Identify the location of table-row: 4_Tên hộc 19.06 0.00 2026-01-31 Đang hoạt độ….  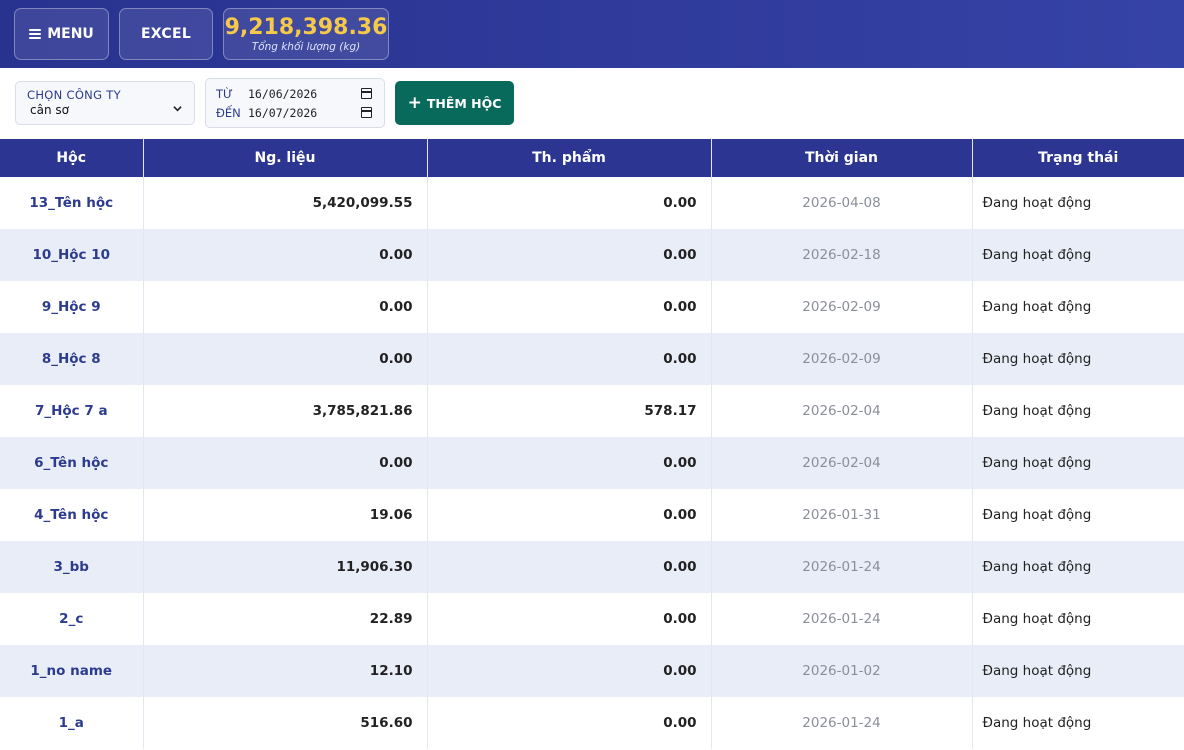
(592, 515).